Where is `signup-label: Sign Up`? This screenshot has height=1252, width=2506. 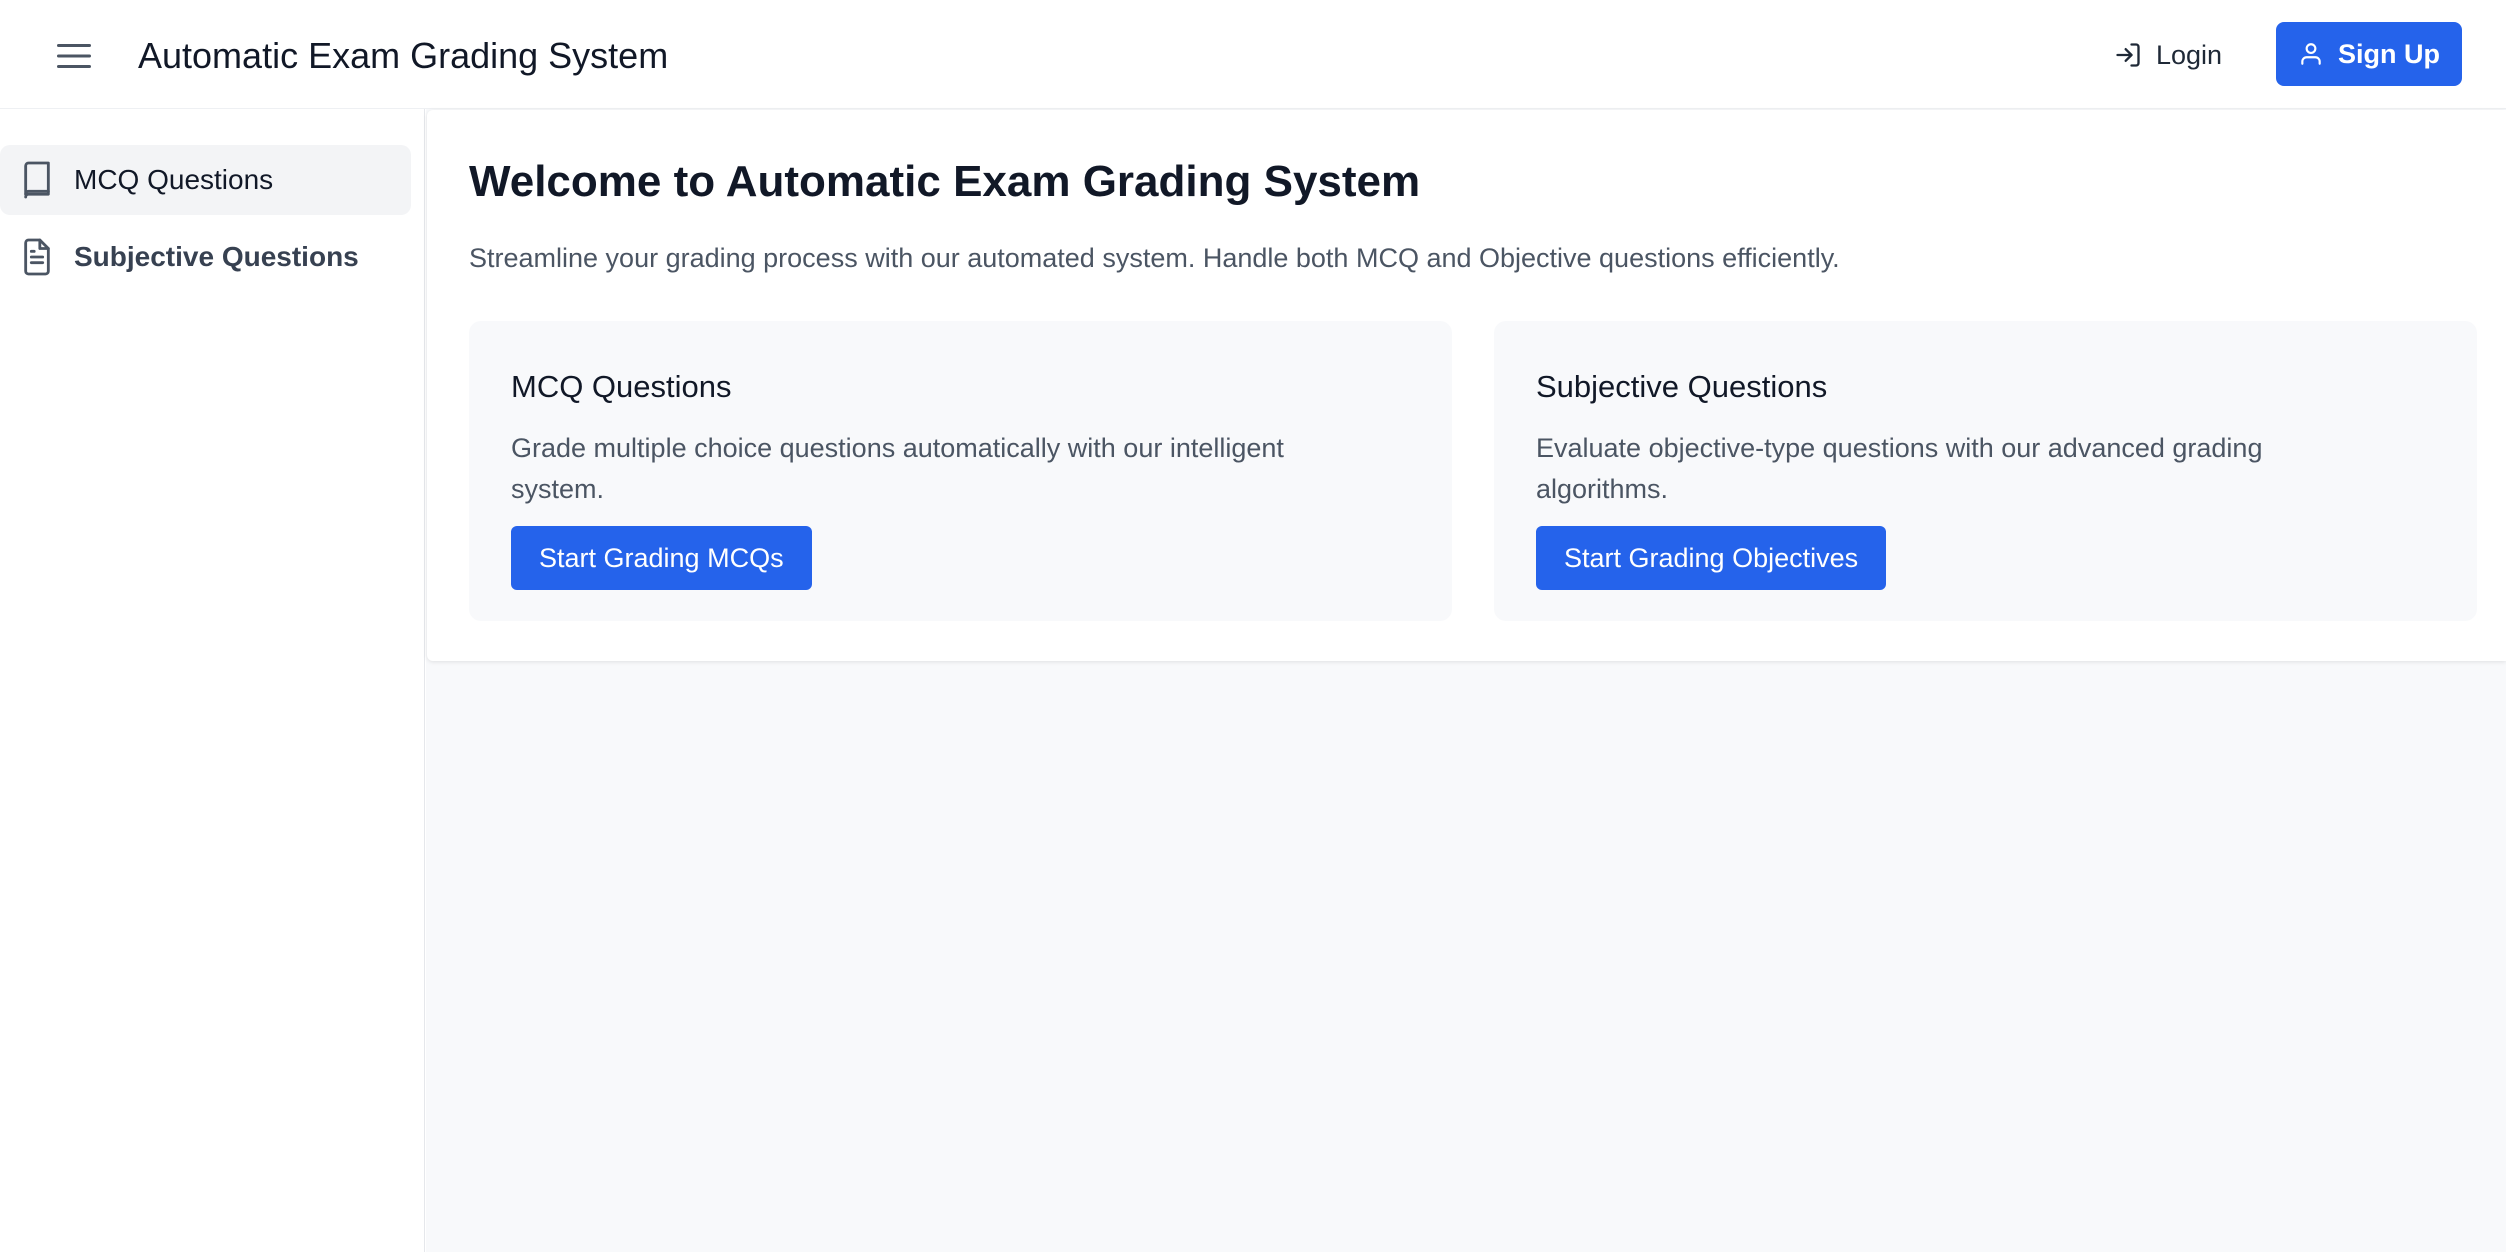 signup-label: Sign Up is located at coordinates (2389, 53).